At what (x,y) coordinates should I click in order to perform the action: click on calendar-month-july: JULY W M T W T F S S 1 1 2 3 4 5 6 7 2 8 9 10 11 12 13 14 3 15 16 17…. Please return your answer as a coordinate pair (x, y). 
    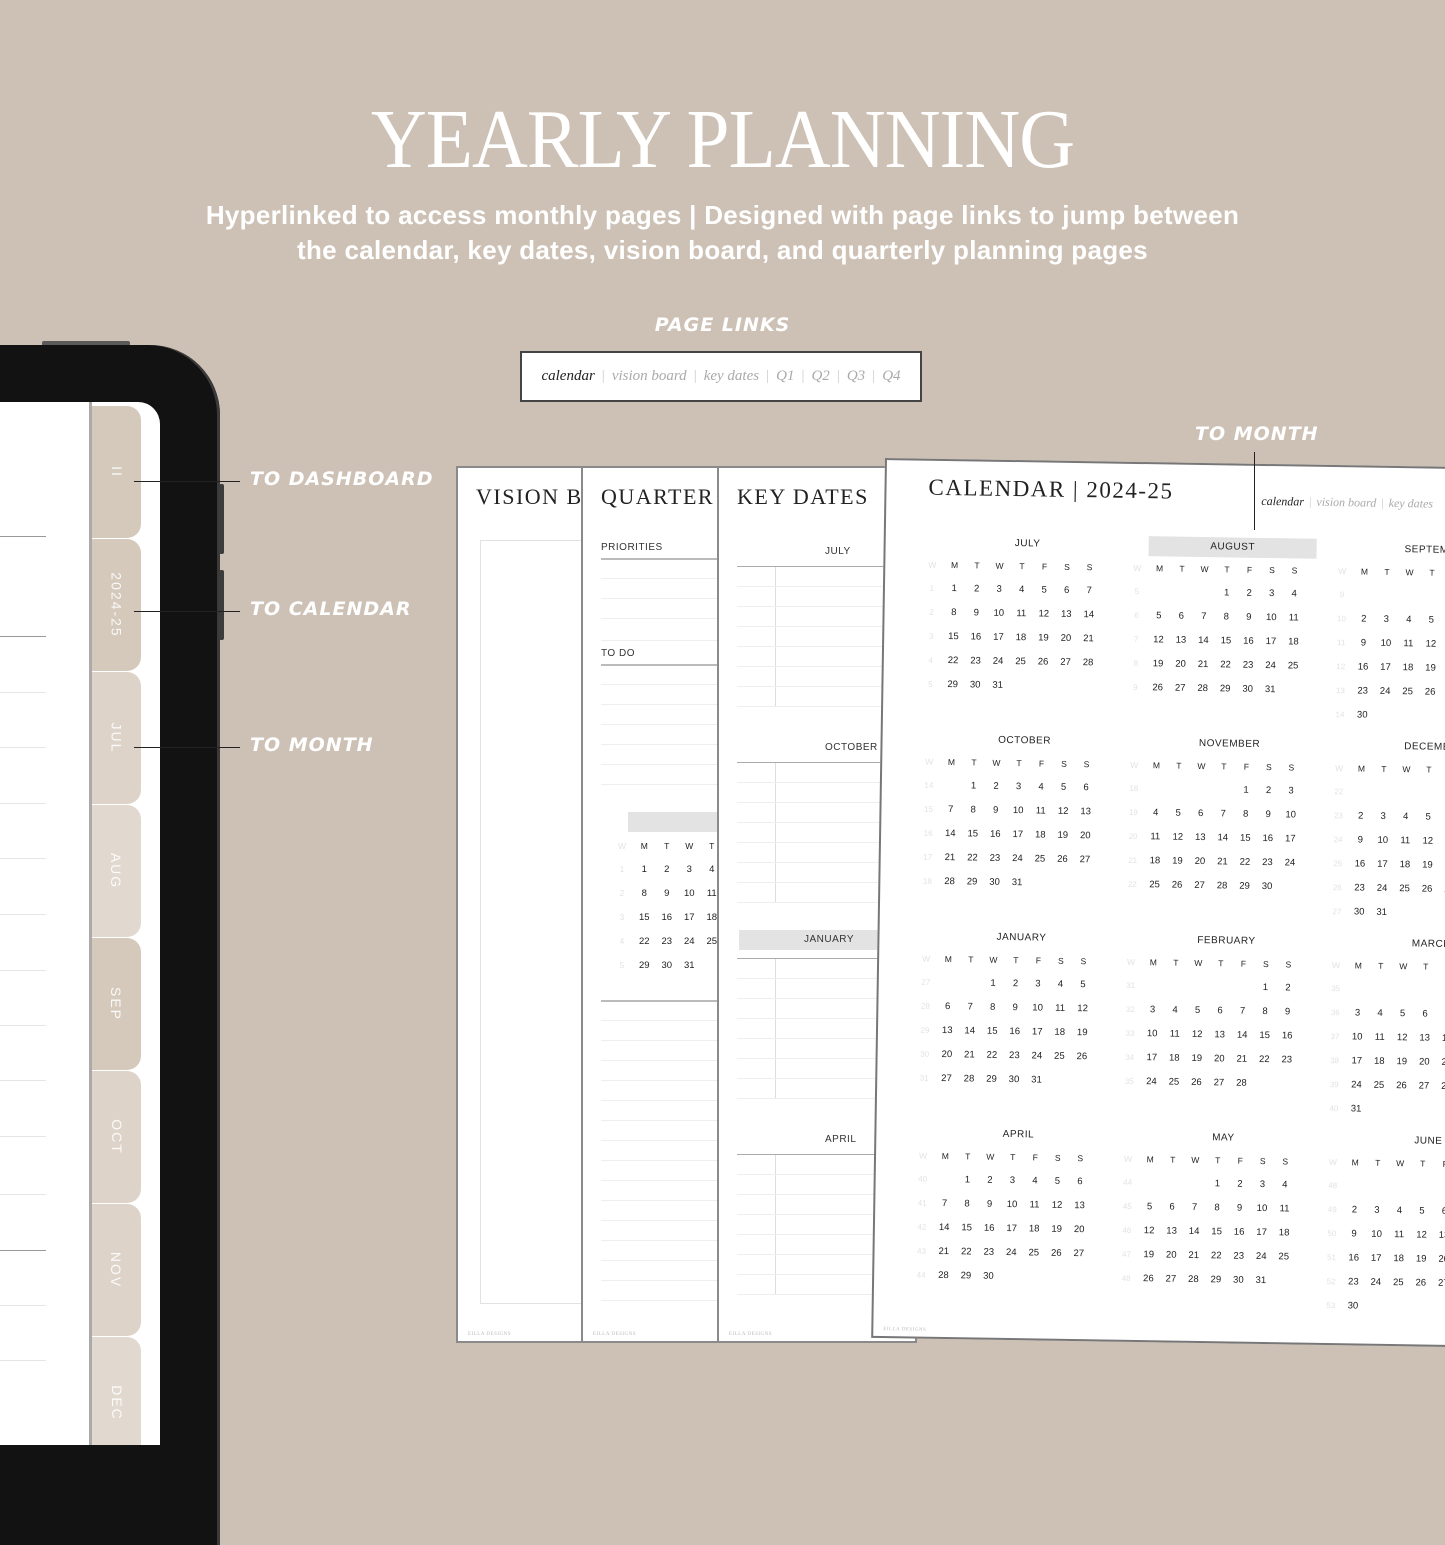
    Looking at the image, I should click on (1015, 616).